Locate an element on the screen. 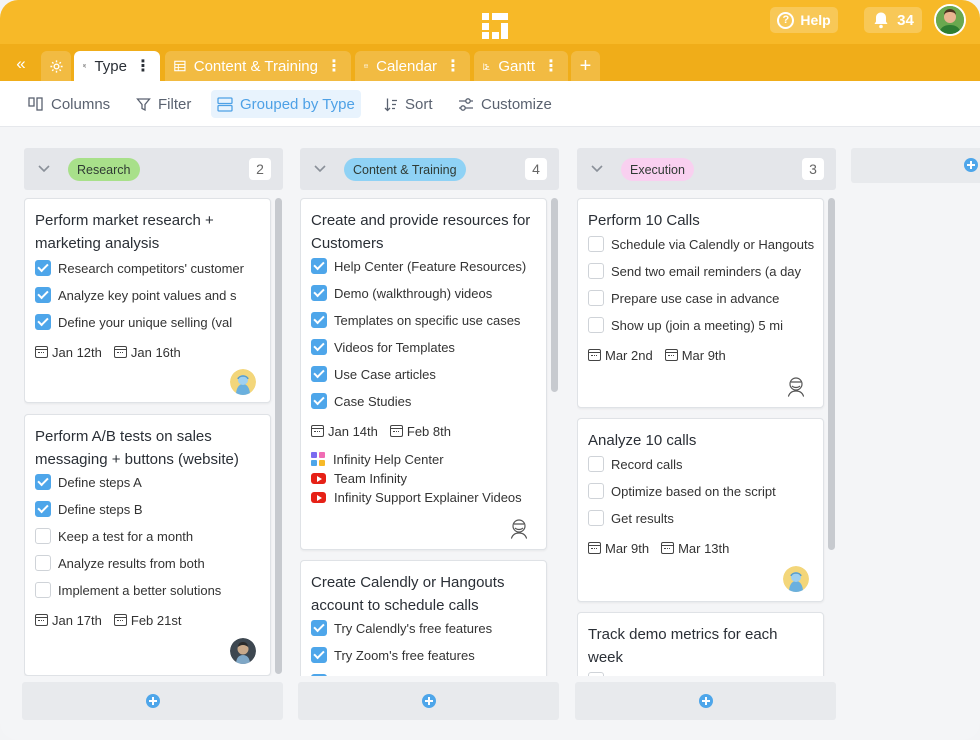 The image size is (980, 740). checklist-item: Define steps A is located at coordinates (150, 482).